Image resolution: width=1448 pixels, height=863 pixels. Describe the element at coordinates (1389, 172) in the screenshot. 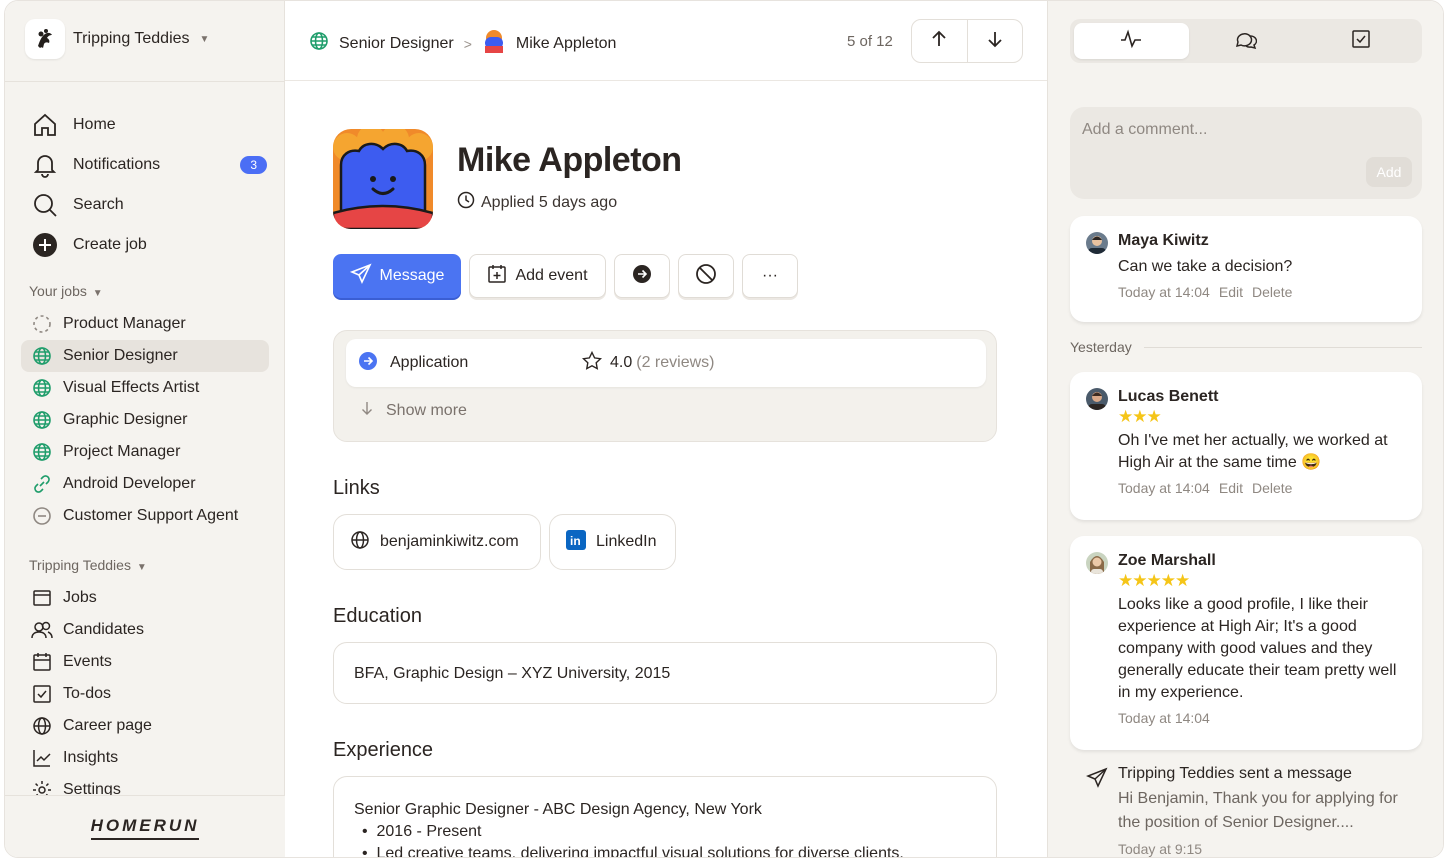

I see `add-comment-button: Add` at that location.